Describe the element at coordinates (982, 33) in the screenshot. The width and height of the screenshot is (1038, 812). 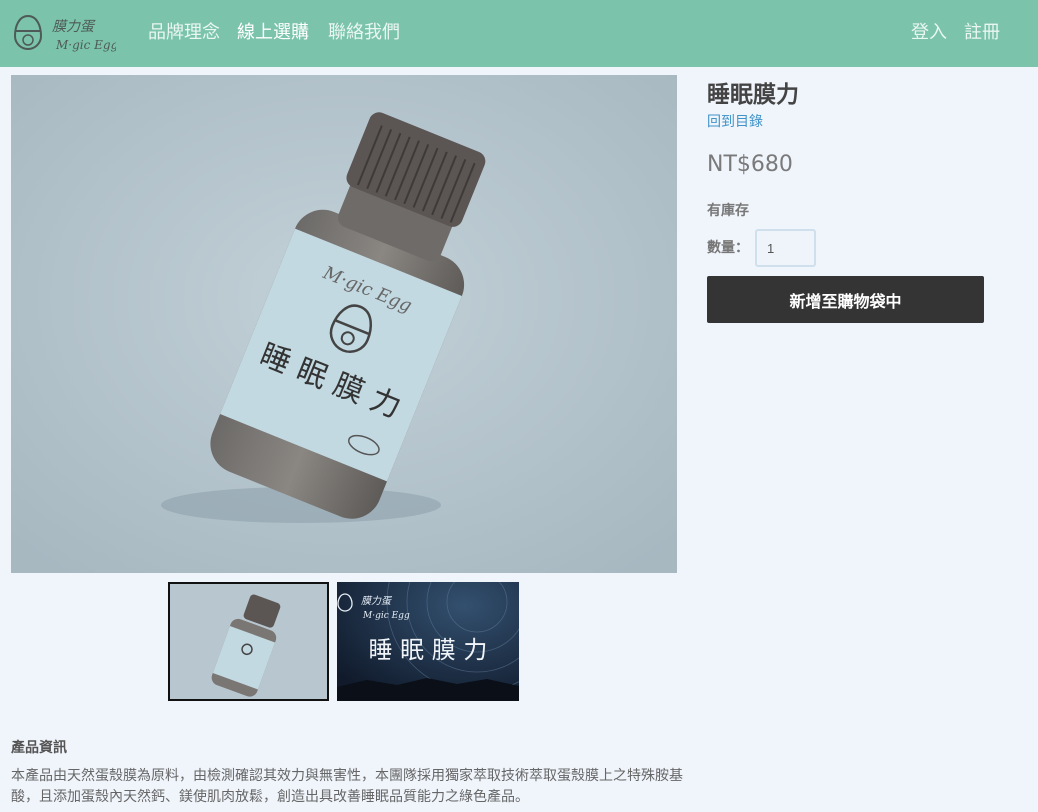
I see `register-link: 註冊` at that location.